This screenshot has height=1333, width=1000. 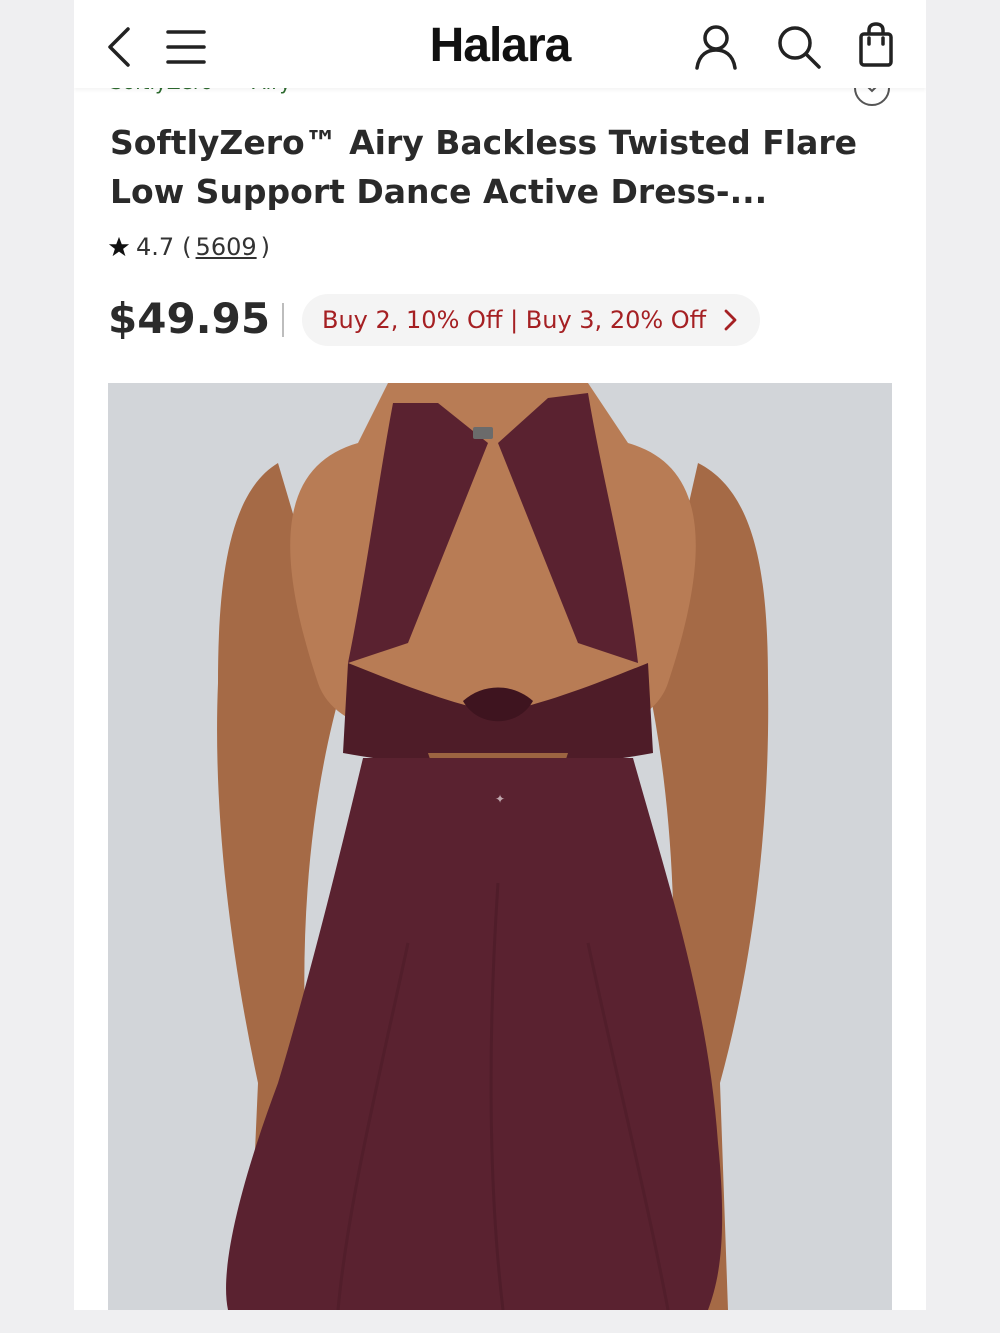 I want to click on rating-score: 4.7, so click(x=155, y=247).